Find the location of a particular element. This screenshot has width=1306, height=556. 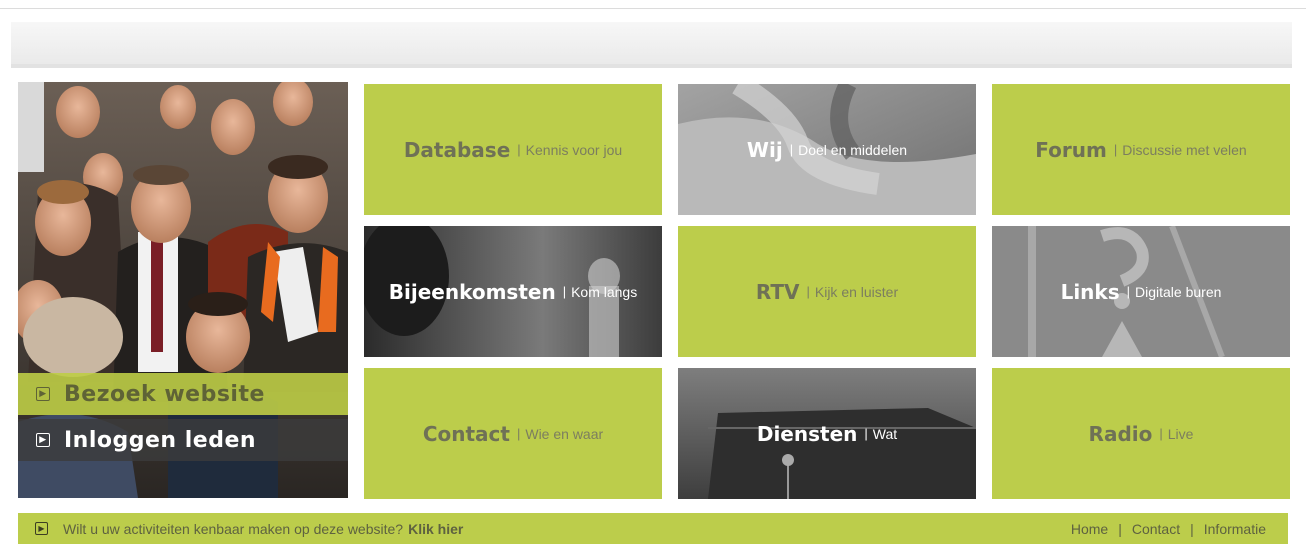

tile-bijeenkomsten: Bijeenkomsten | Kom langs is located at coordinates (513, 291).